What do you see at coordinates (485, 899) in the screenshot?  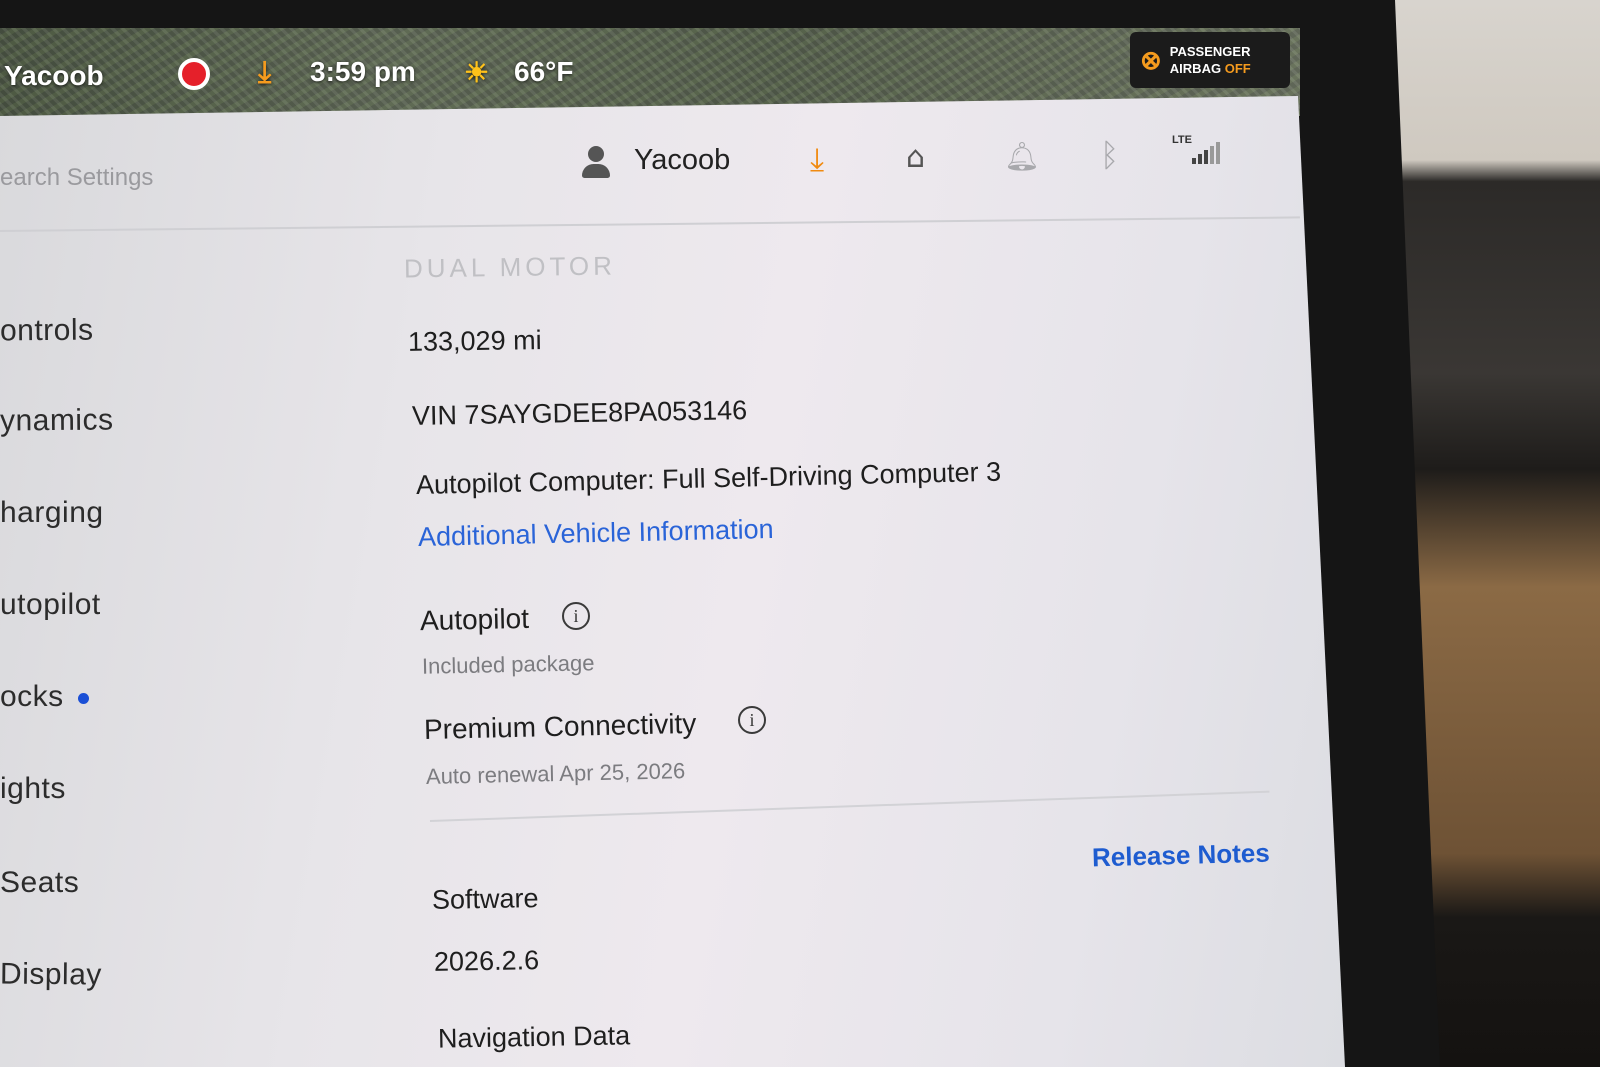 I see `software-title: Software` at bounding box center [485, 899].